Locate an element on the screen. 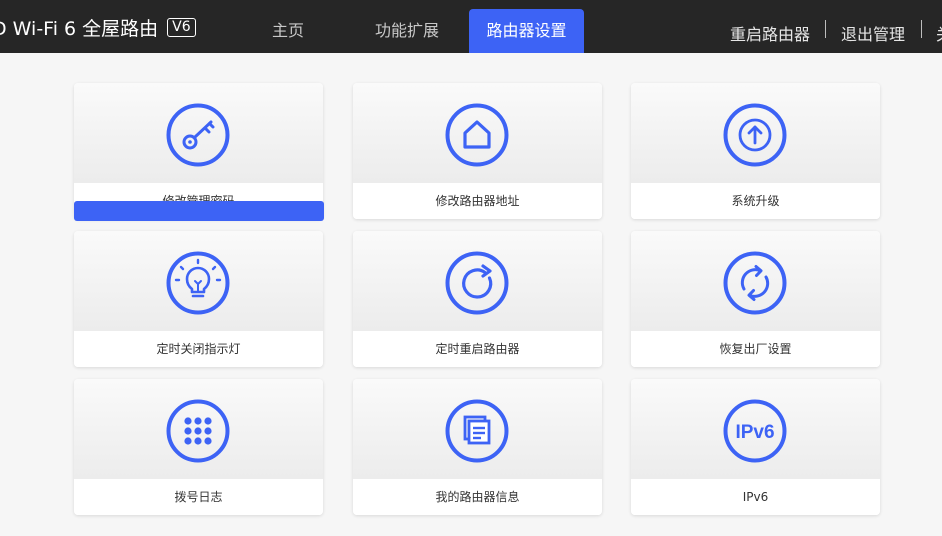 The image size is (942, 536). tile-label: 定时关闭指示灯 is located at coordinates (198, 349).